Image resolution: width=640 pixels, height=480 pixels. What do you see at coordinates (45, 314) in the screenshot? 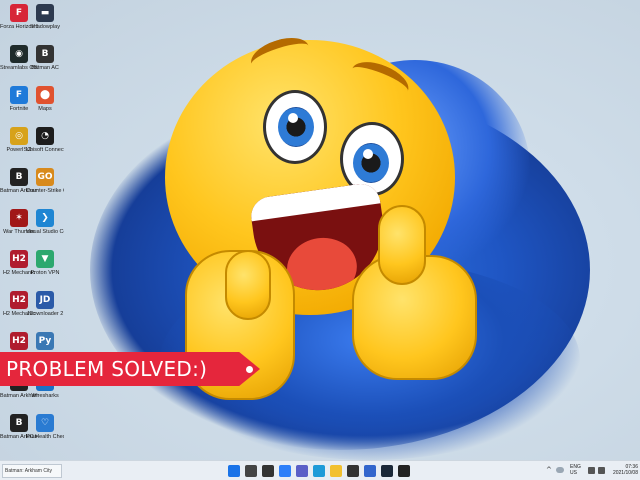
I see `desktop-icon-label: JDownloader 2` at bounding box center [45, 314].